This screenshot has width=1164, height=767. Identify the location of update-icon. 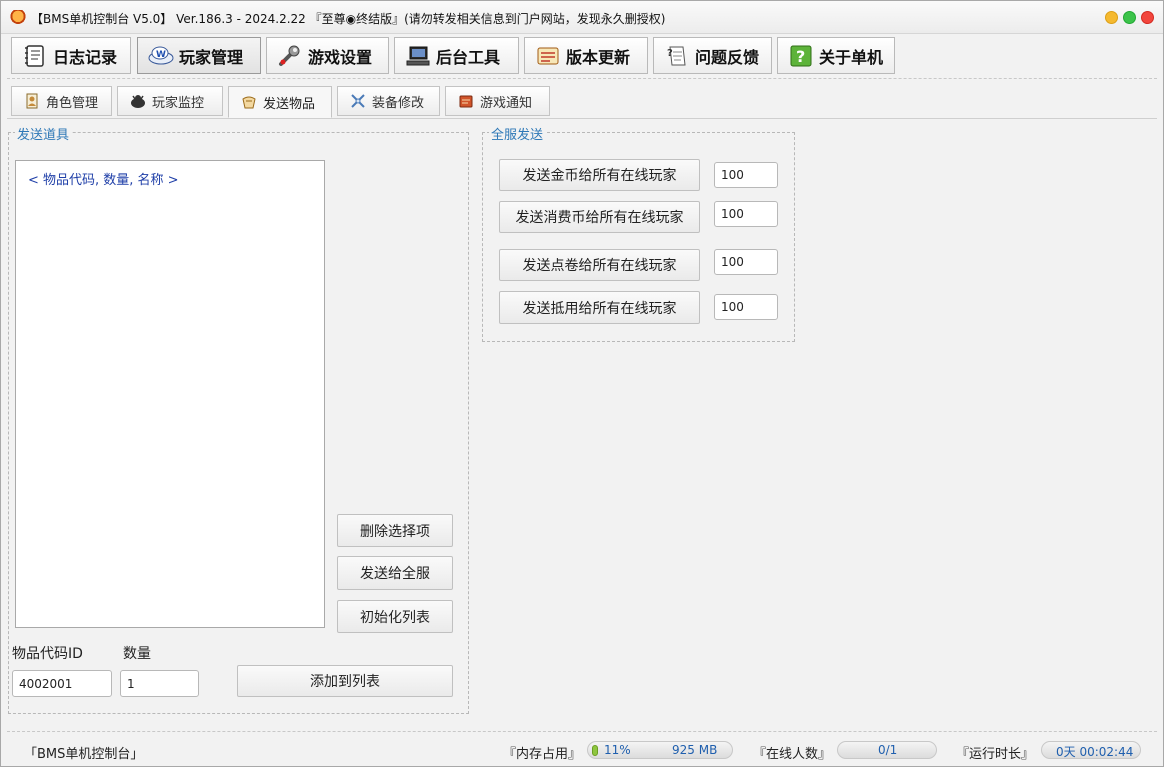
(548, 55).